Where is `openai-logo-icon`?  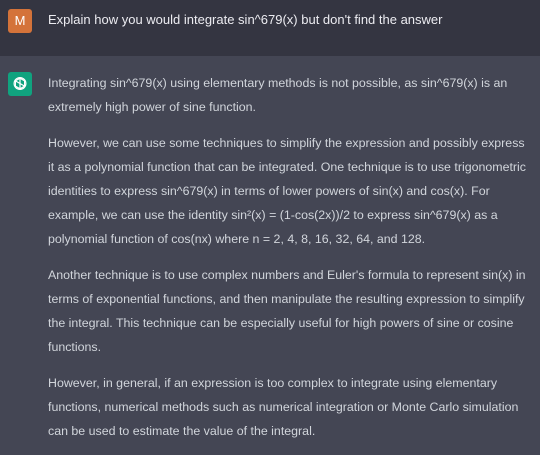 openai-logo-icon is located at coordinates (20, 83).